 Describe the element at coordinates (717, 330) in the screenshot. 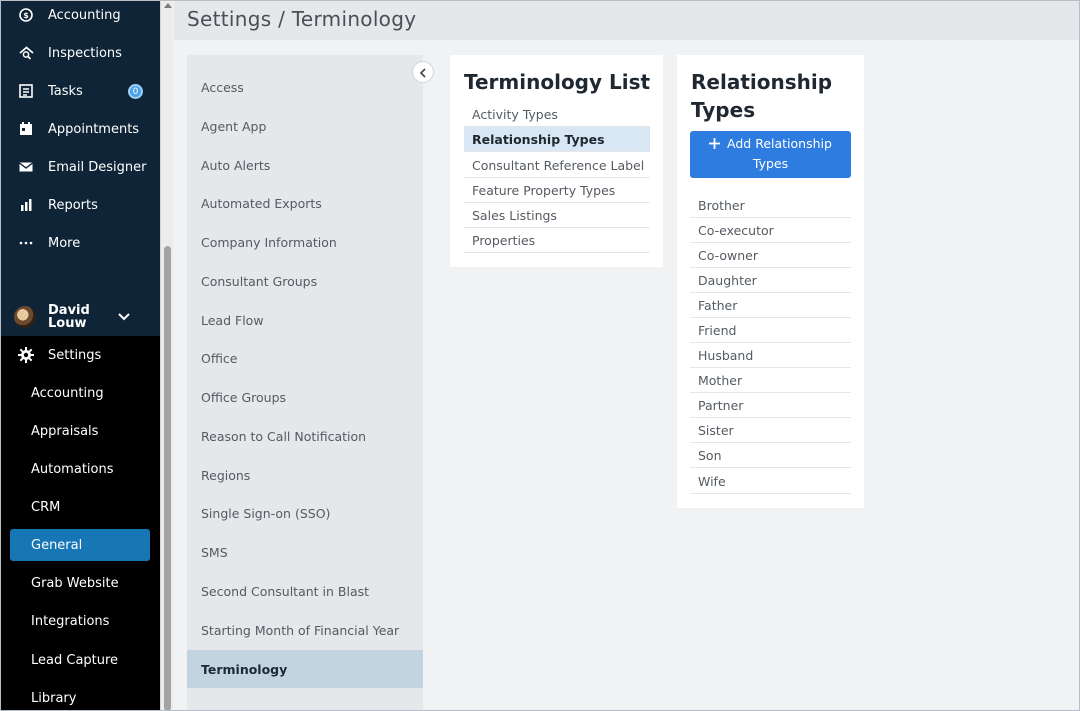

I see `relationship-item-label: Friend` at that location.